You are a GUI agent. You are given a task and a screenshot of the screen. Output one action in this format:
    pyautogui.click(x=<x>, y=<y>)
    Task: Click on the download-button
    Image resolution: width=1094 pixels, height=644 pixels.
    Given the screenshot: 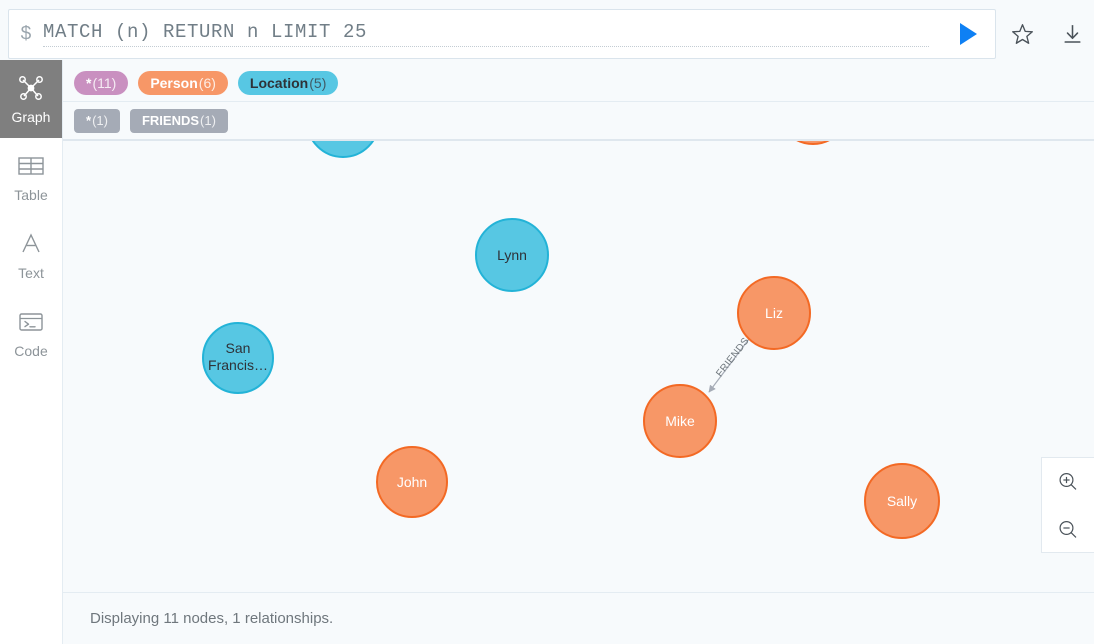 What is the action you would take?
    pyautogui.click(x=1072, y=34)
    